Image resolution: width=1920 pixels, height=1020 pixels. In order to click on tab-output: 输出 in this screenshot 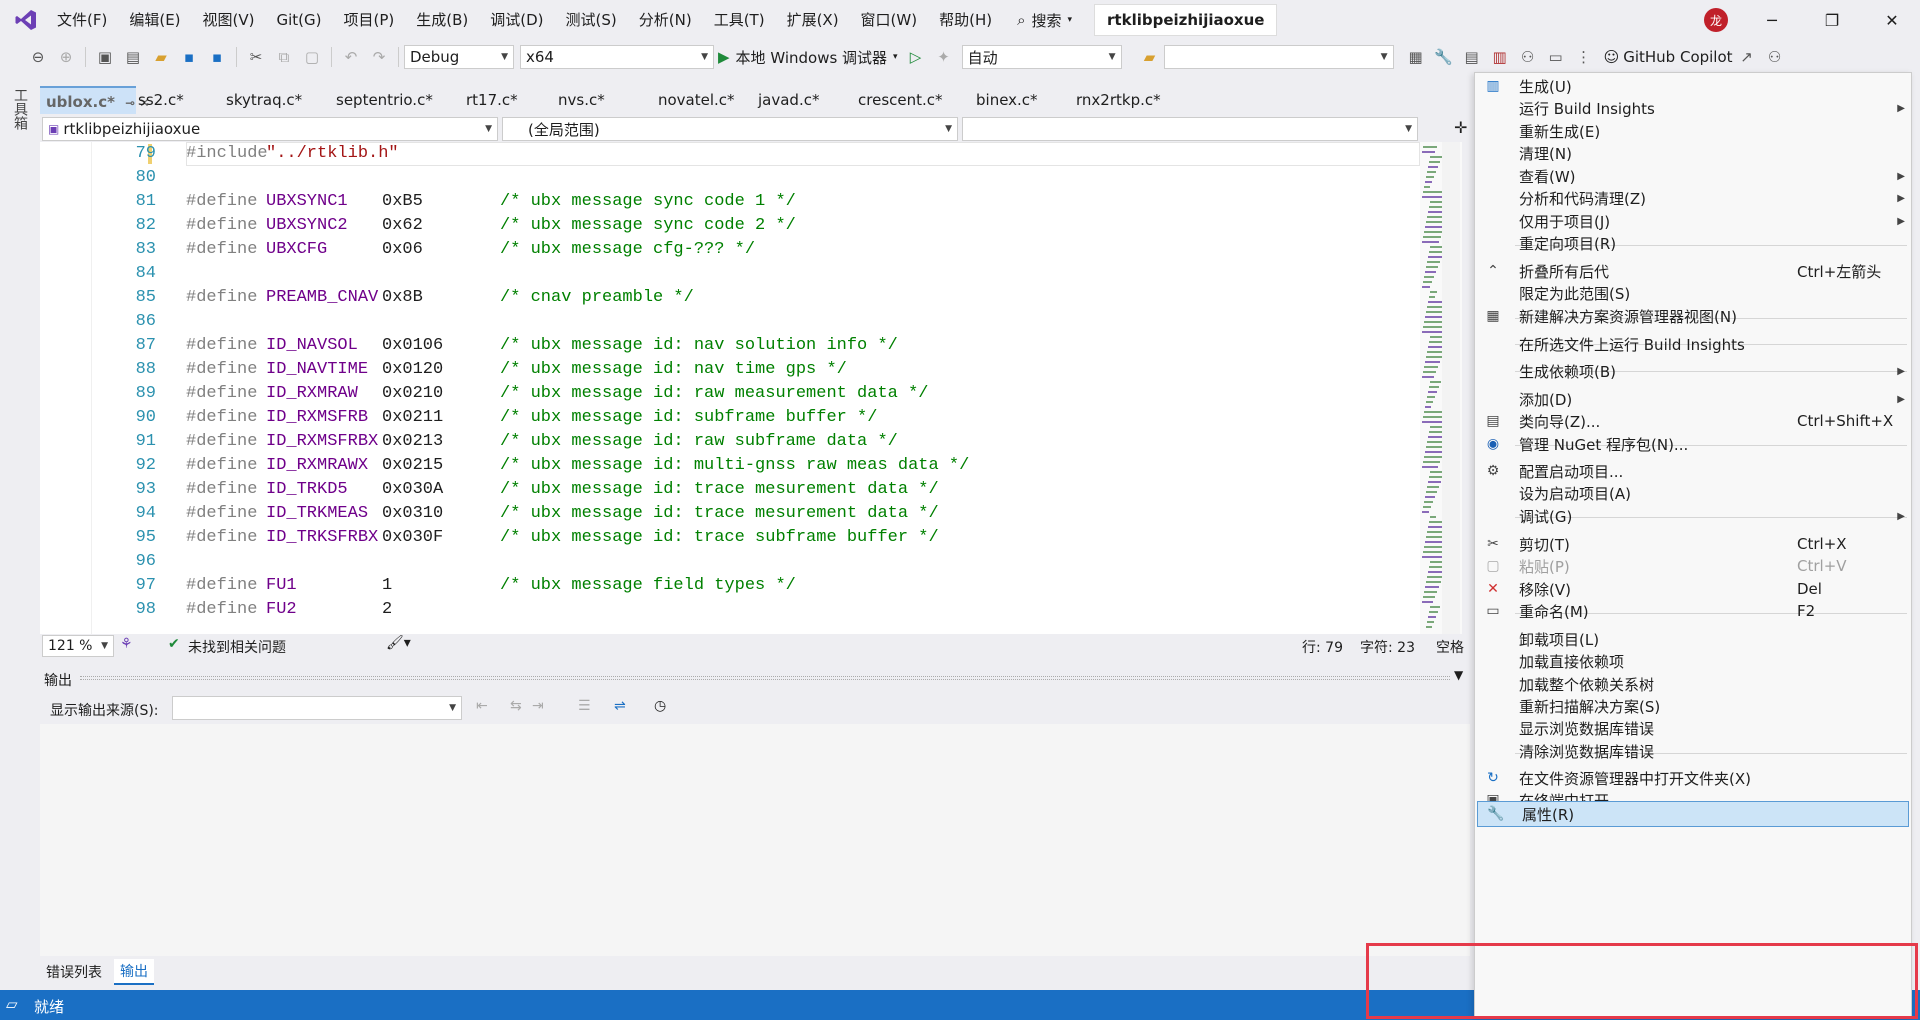, I will do `click(134, 972)`.